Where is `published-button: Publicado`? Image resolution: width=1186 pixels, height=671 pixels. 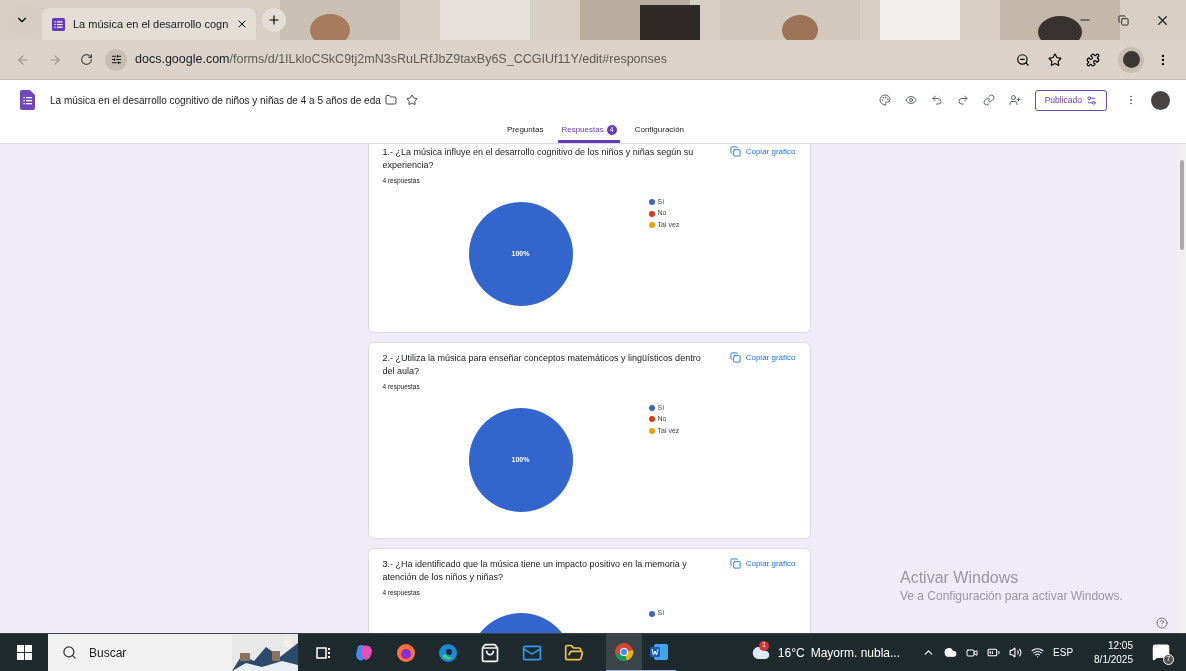 published-button: Publicado is located at coordinates (1070, 100).